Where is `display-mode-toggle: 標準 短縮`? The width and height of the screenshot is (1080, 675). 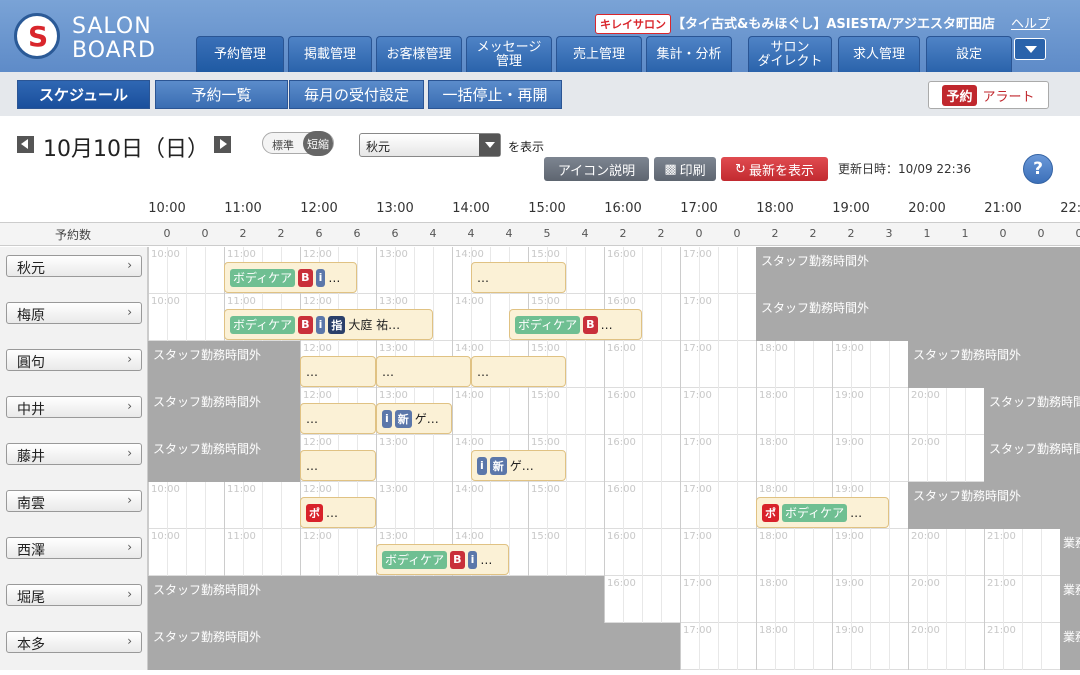
display-mode-toggle: 標準 短縮 is located at coordinates (298, 143).